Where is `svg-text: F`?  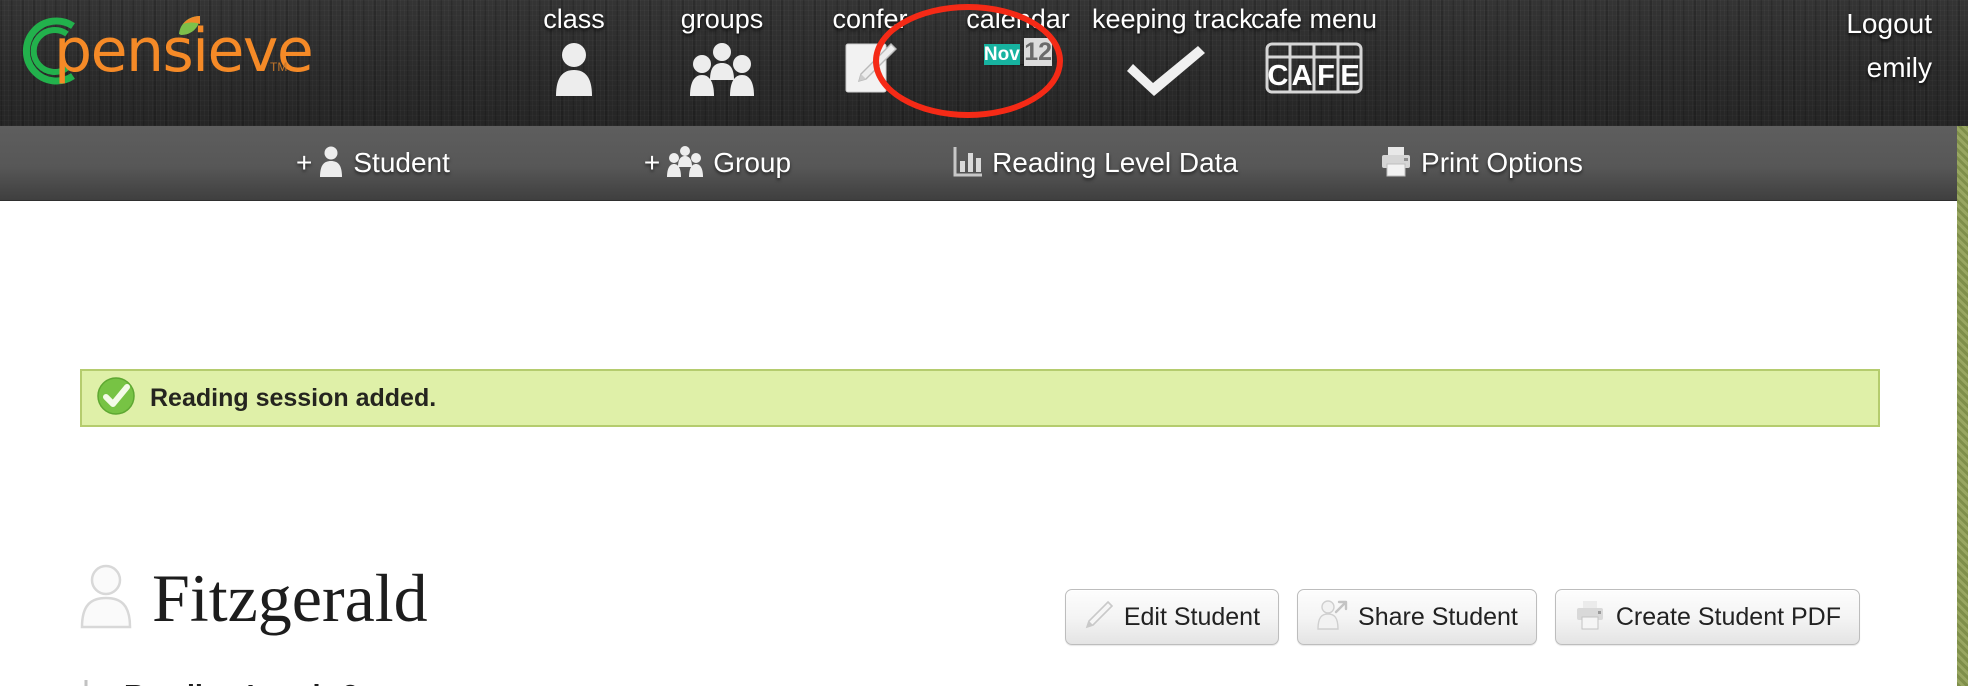
svg-text: F is located at coordinates (1326, 76).